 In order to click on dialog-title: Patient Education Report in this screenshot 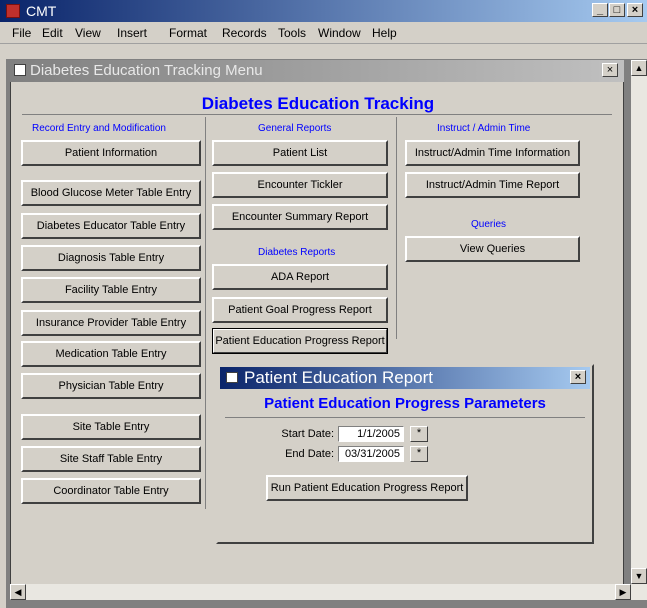, I will do `click(339, 377)`.